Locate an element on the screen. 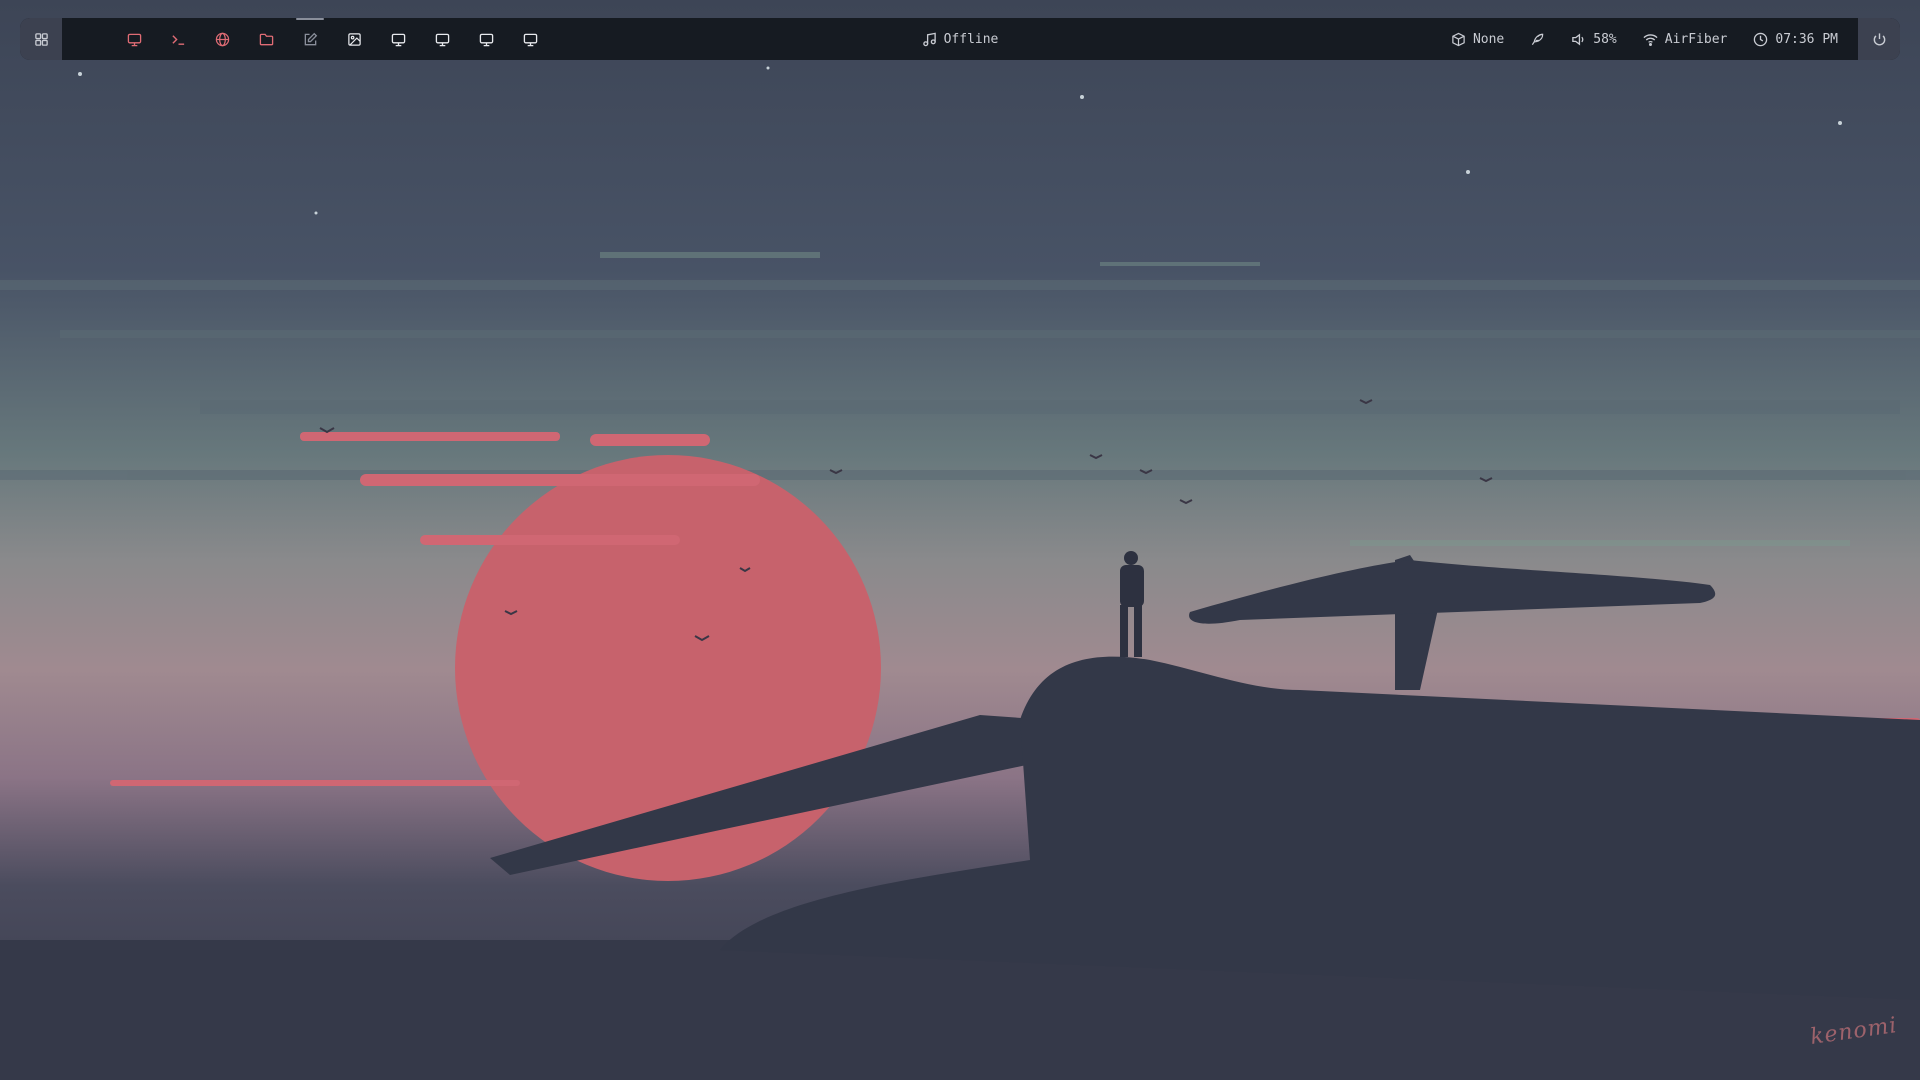 This screenshot has height=1080, width=1920. workspace-3-button is located at coordinates (222, 39).